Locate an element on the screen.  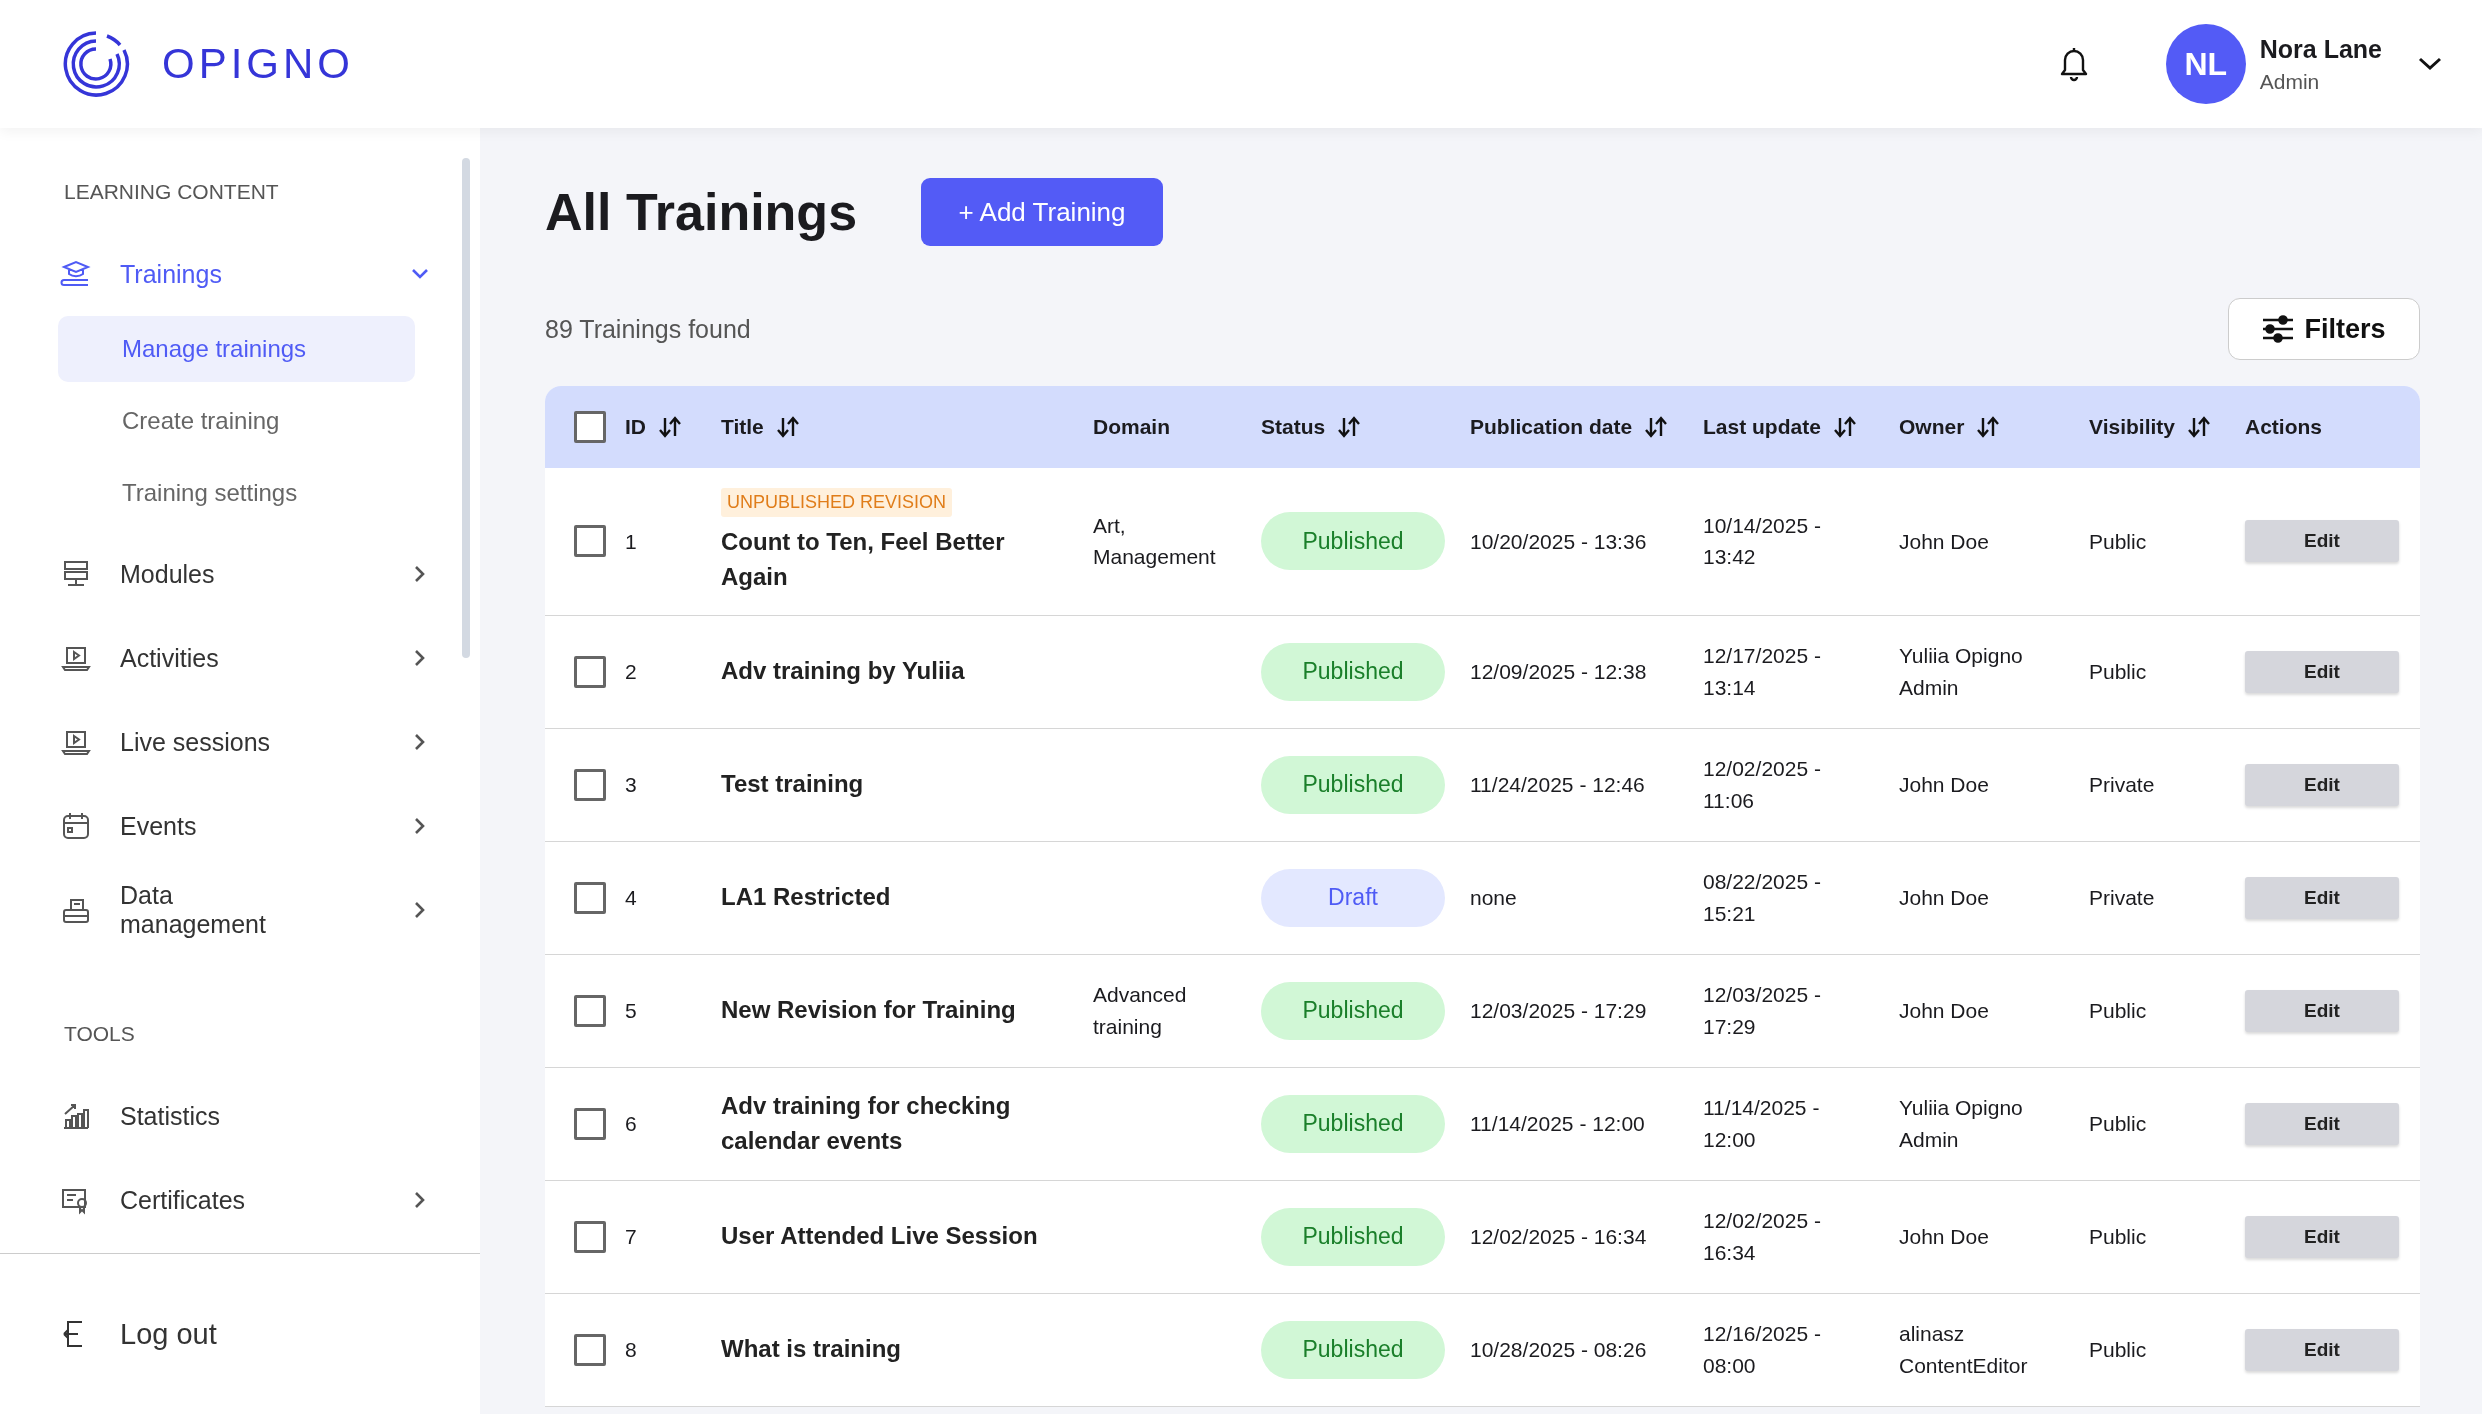
scrollbar is located at coordinates (466, 408).